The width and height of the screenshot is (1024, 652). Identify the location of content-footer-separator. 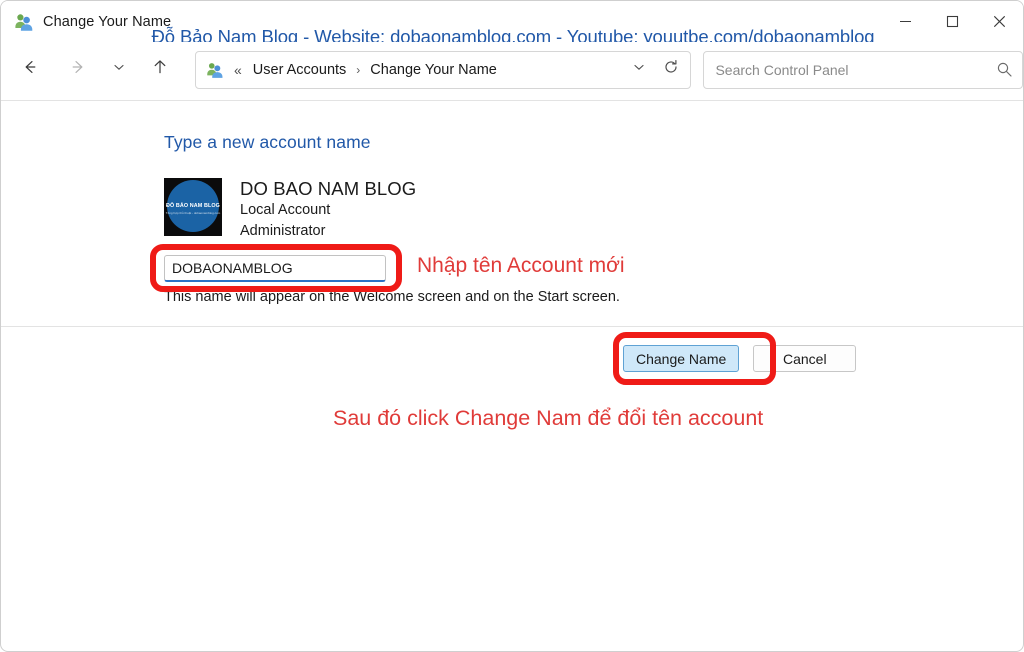
(512, 326).